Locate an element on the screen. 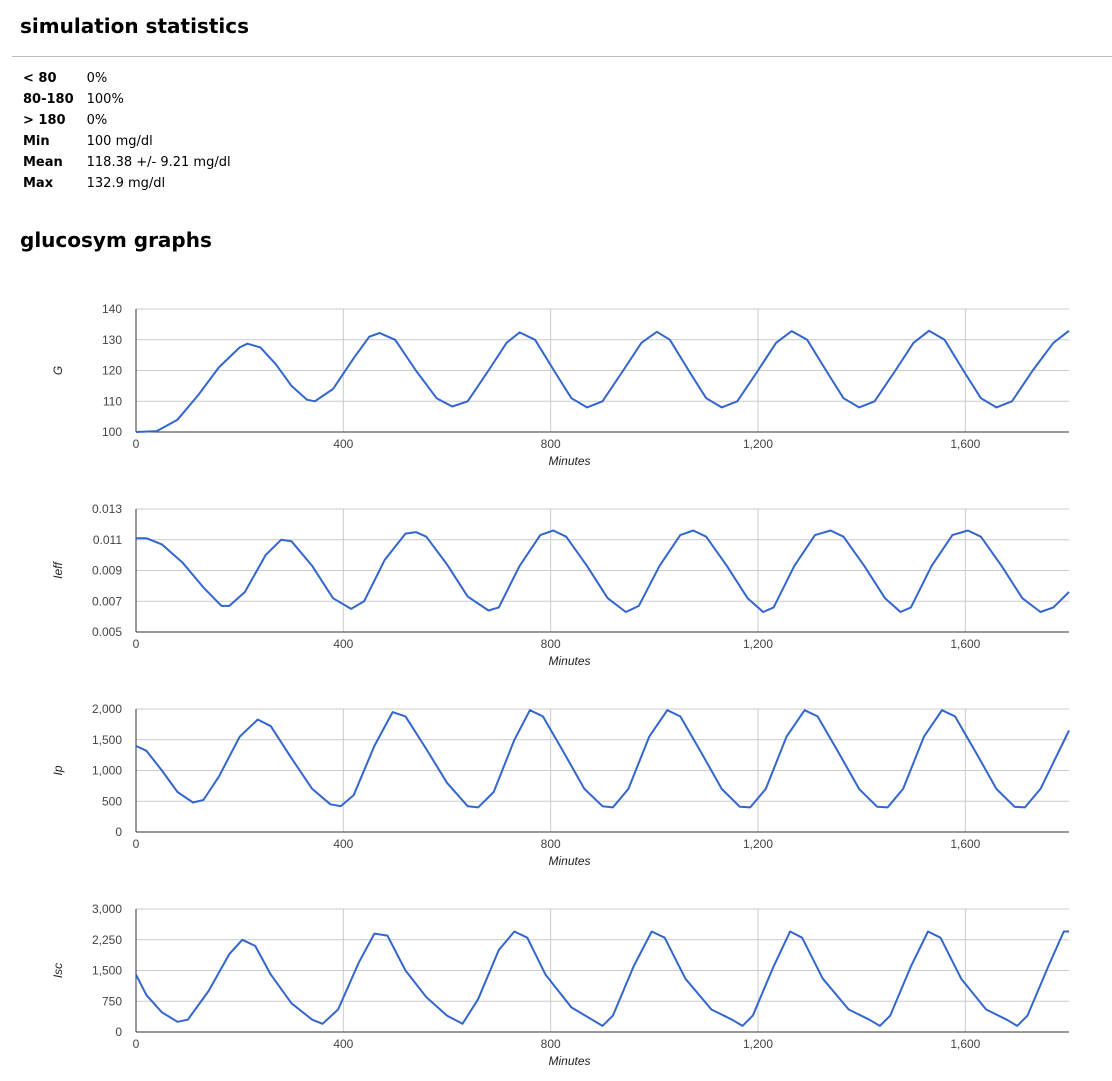  stats-value: 100 mg/dl is located at coordinates (119, 141).